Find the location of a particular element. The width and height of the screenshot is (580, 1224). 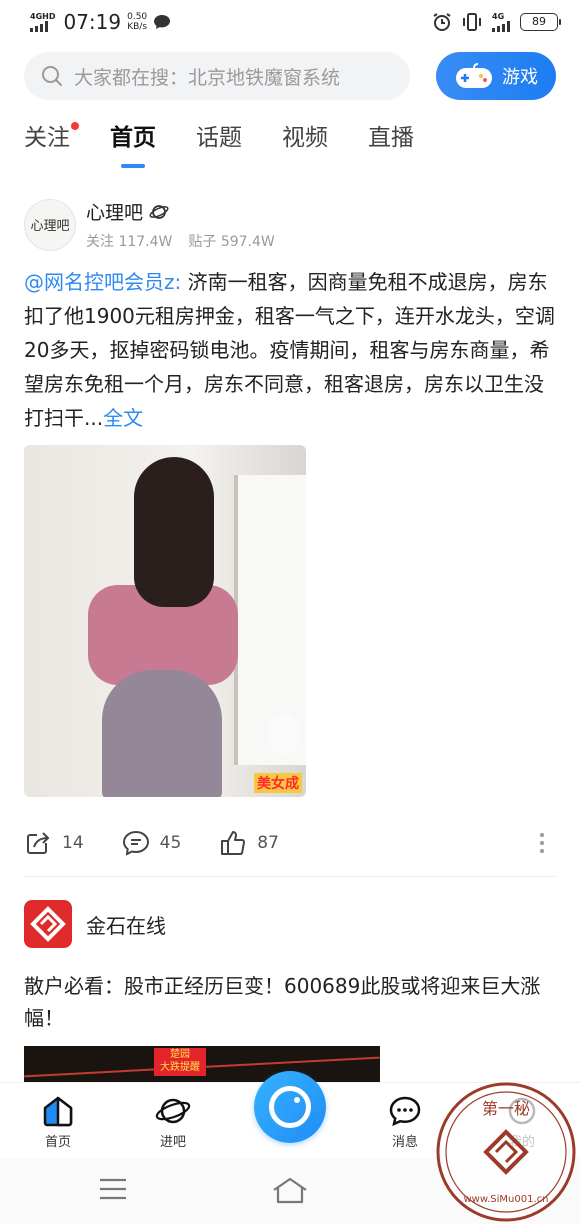

home-icon is located at coordinates (58, 1111).